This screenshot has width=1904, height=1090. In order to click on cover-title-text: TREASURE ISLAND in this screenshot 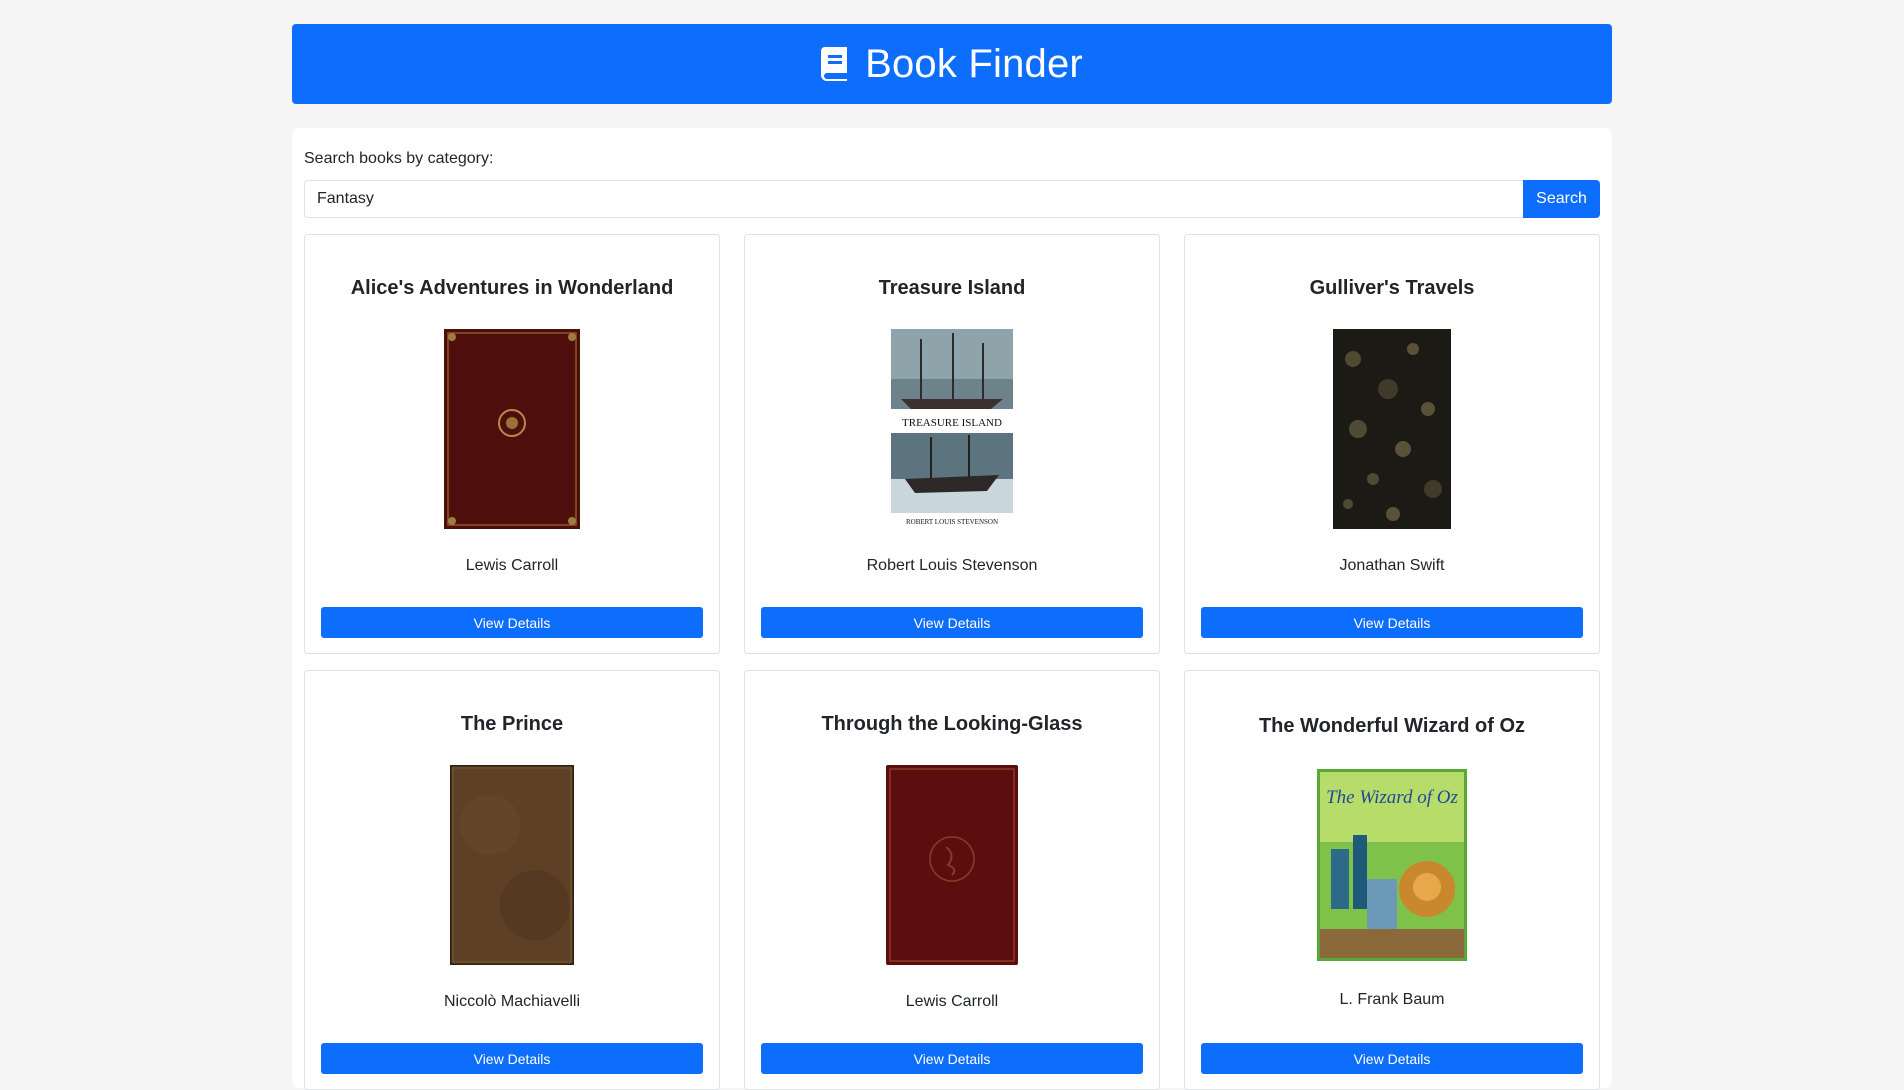, I will do `click(952, 423)`.